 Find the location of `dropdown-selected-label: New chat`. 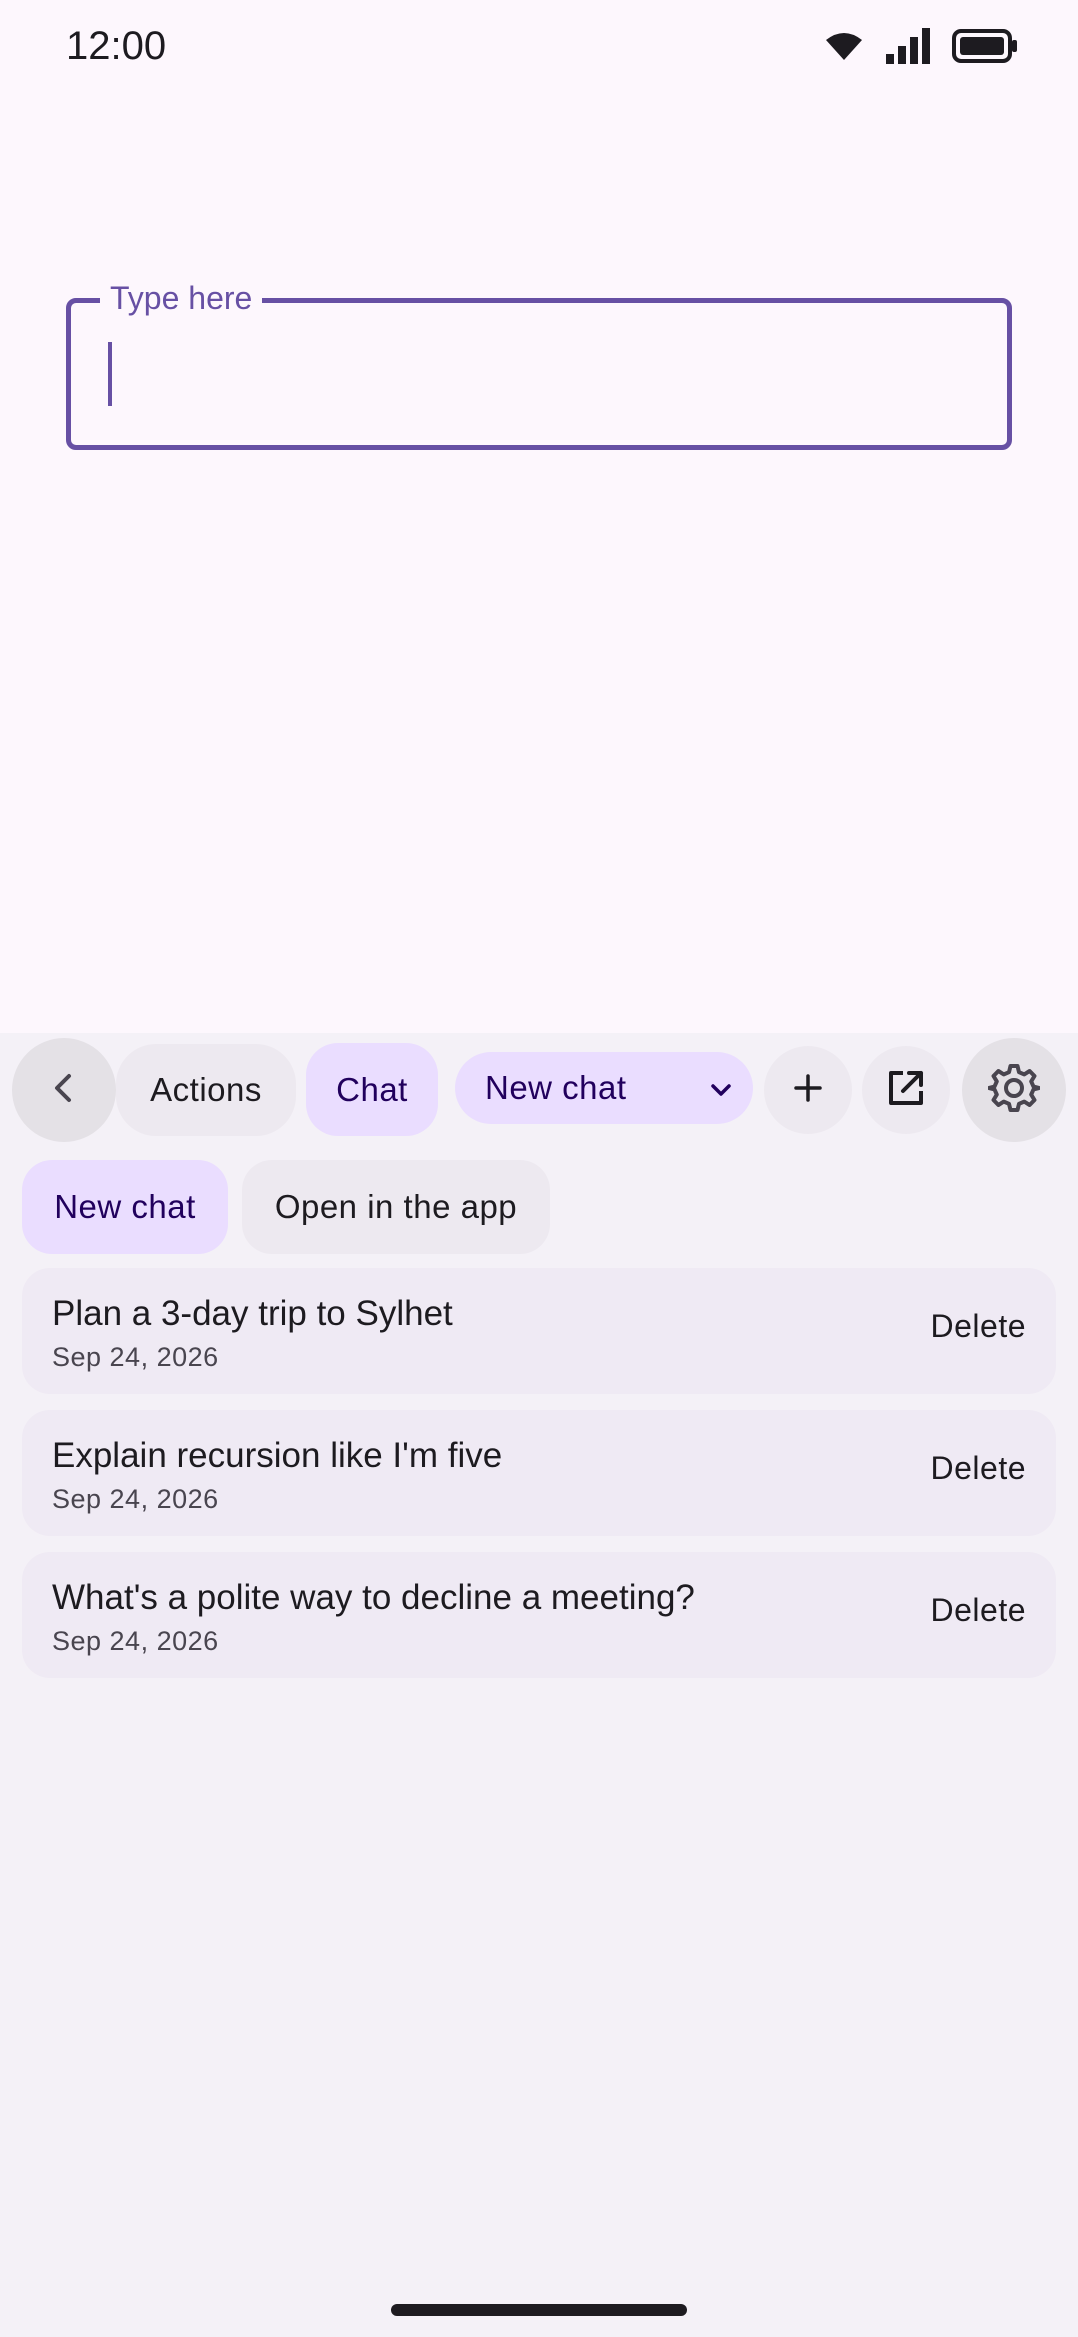

dropdown-selected-label: New chat is located at coordinates (556, 1087).